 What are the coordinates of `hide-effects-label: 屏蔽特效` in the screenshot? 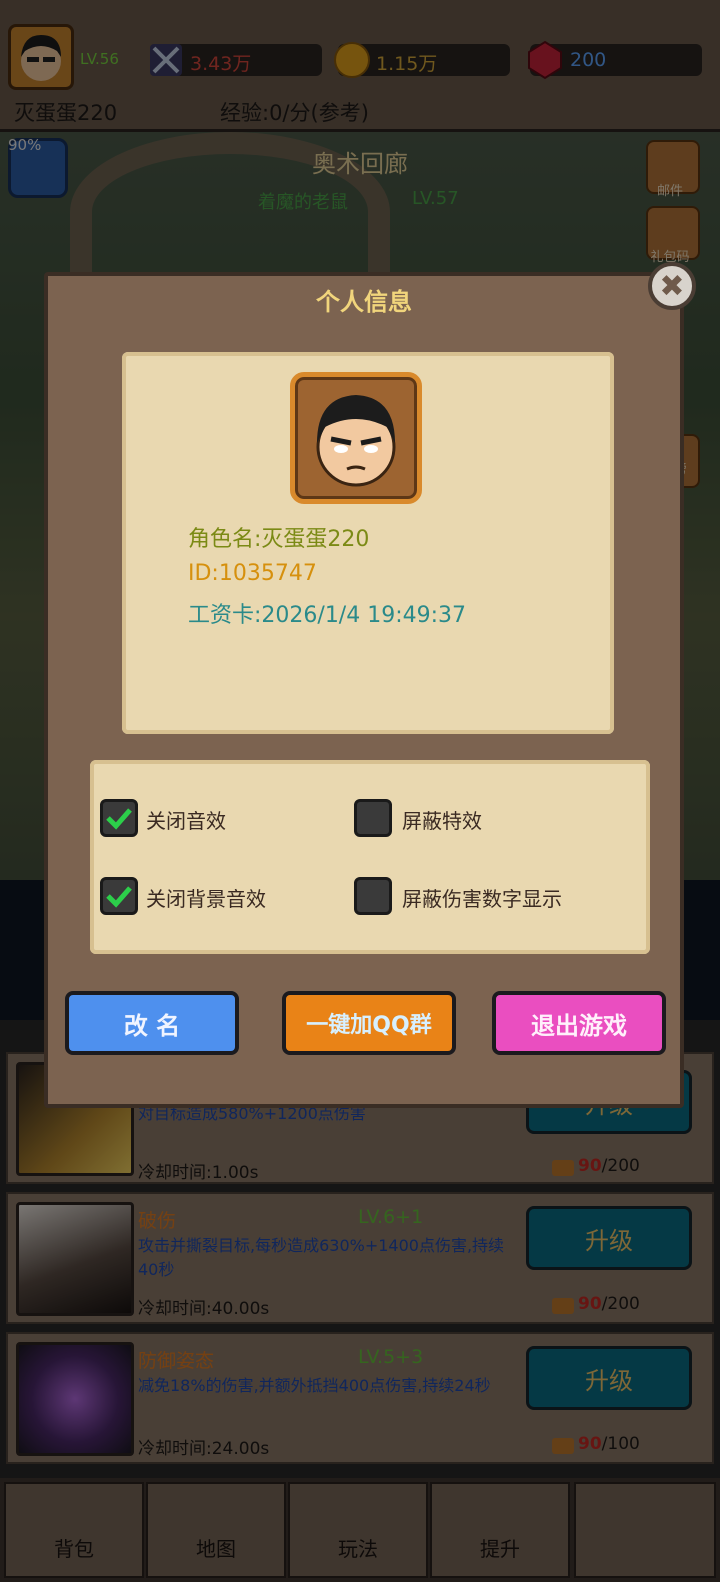 It's located at (442, 821).